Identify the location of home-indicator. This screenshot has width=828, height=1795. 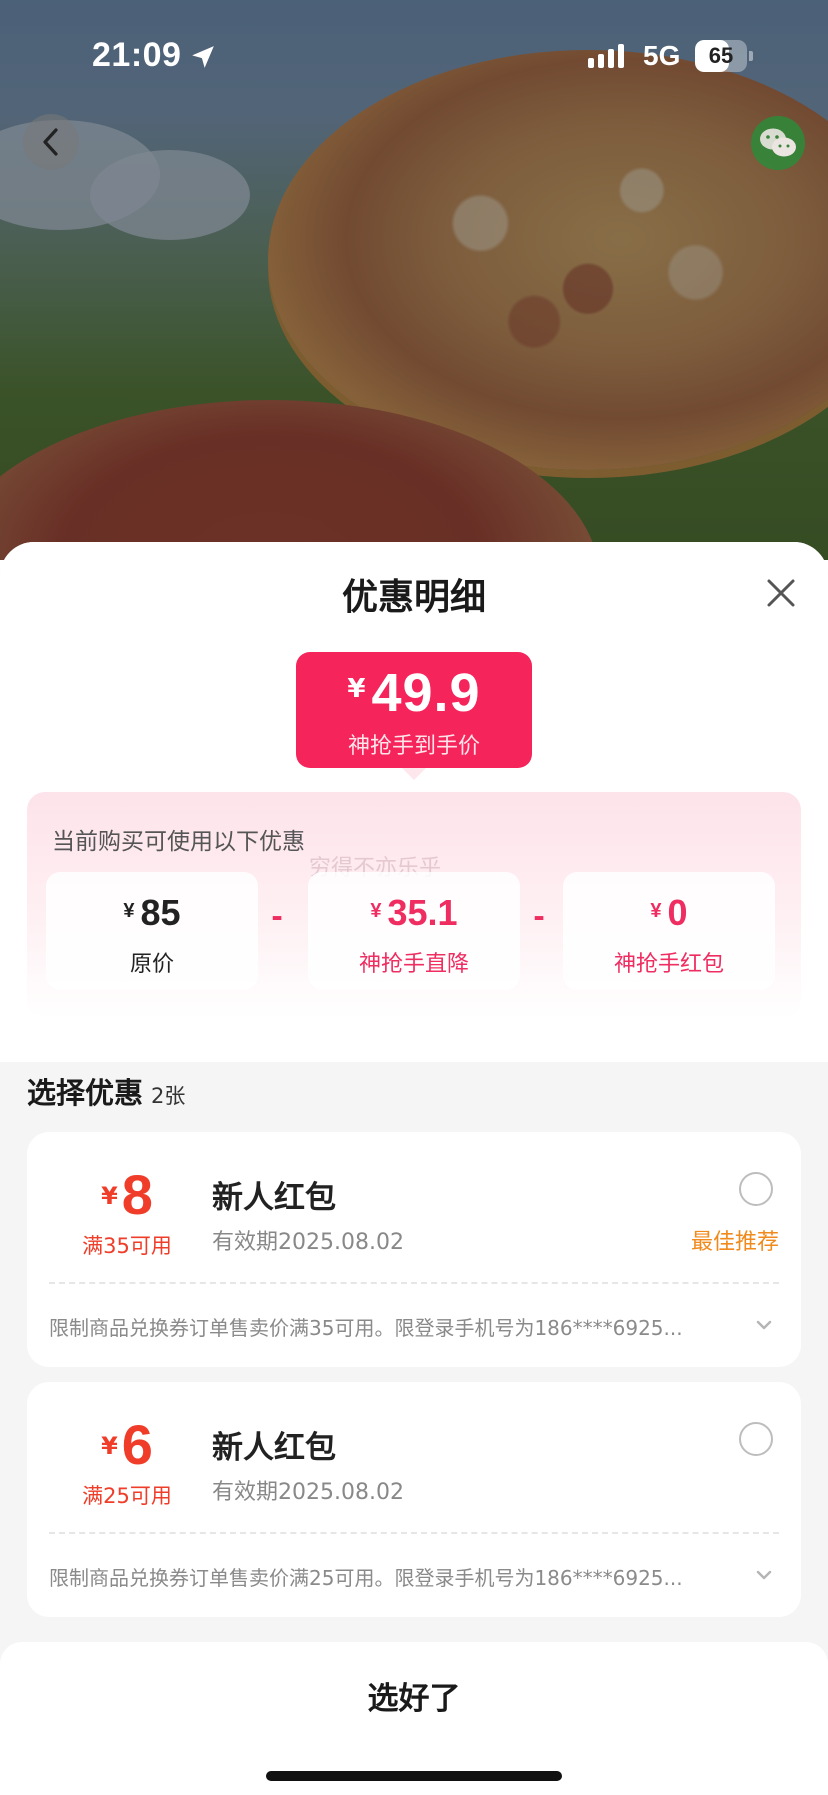
(414, 1776).